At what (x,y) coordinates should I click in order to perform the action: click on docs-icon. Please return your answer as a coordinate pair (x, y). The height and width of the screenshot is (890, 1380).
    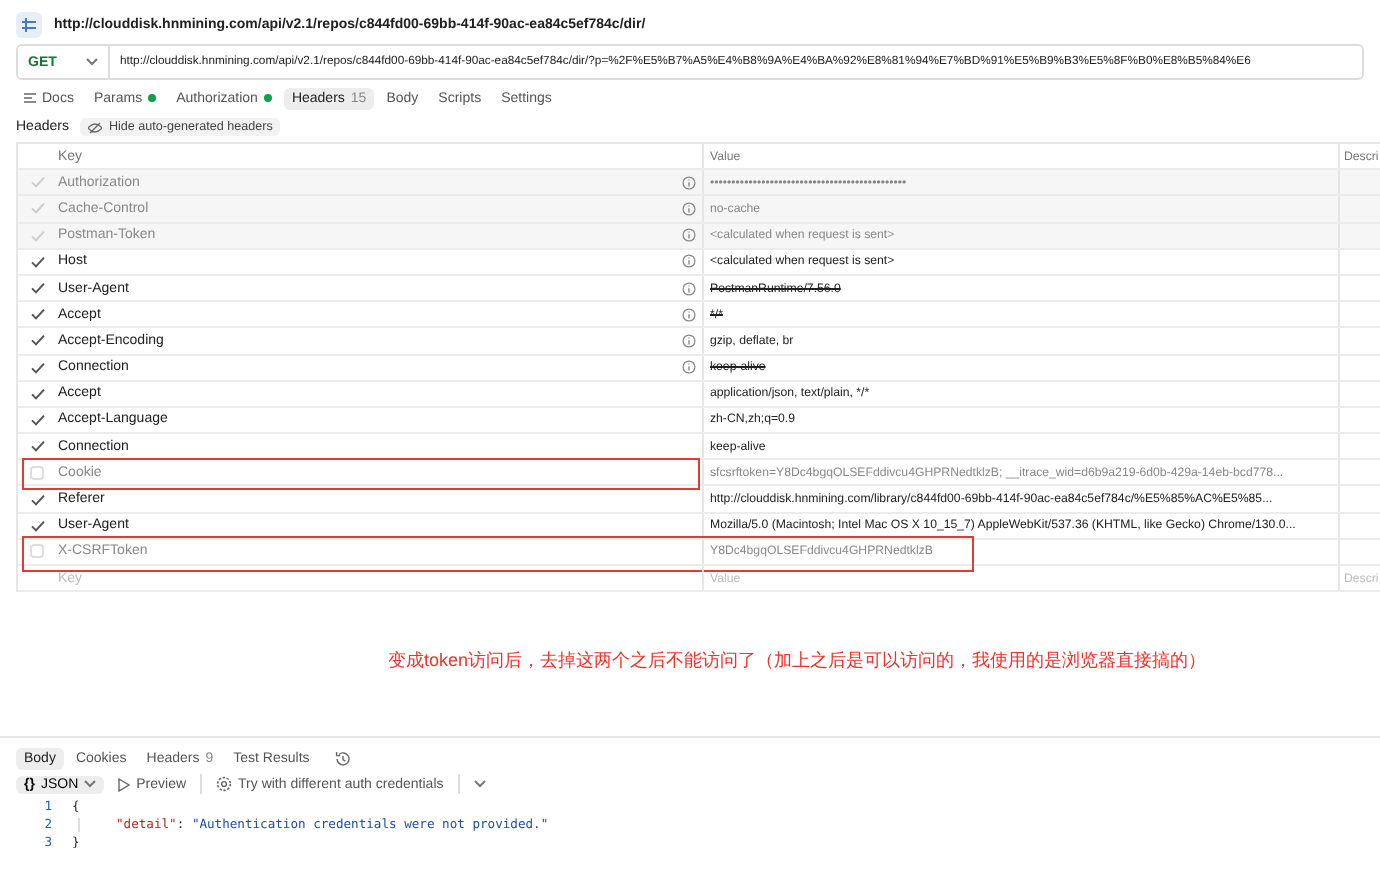
    Looking at the image, I should click on (30, 98).